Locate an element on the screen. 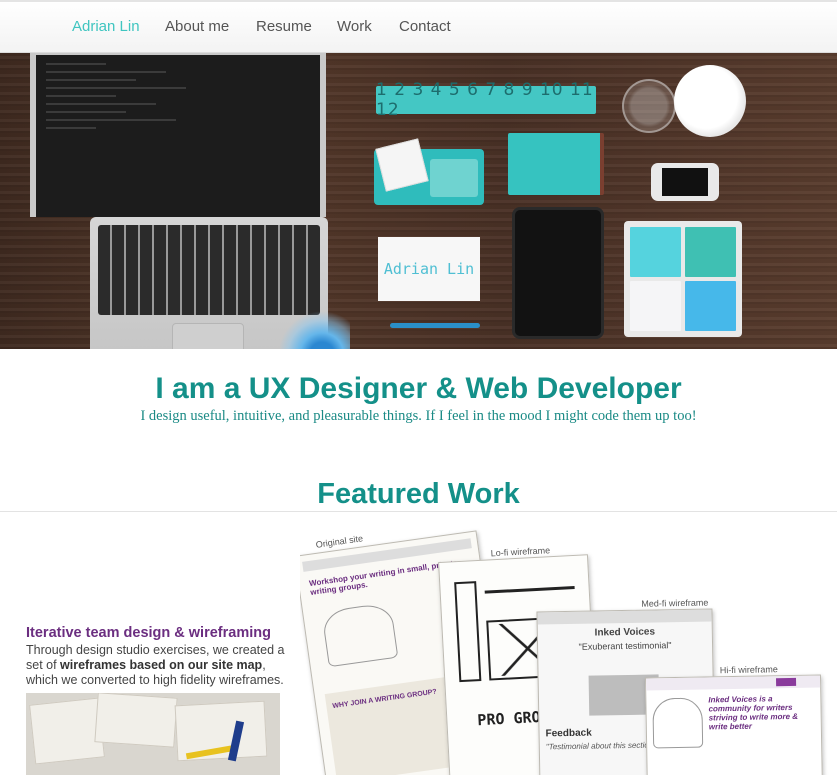  nav-resume-link: Resume is located at coordinates (284, 26).